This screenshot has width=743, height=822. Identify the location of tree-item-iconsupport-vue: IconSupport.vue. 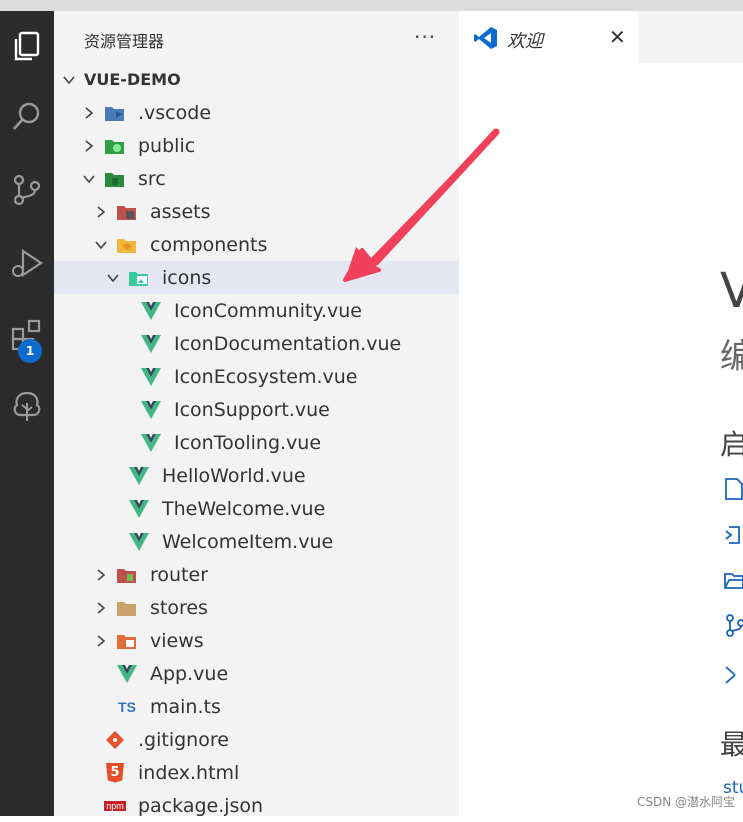
(256, 409).